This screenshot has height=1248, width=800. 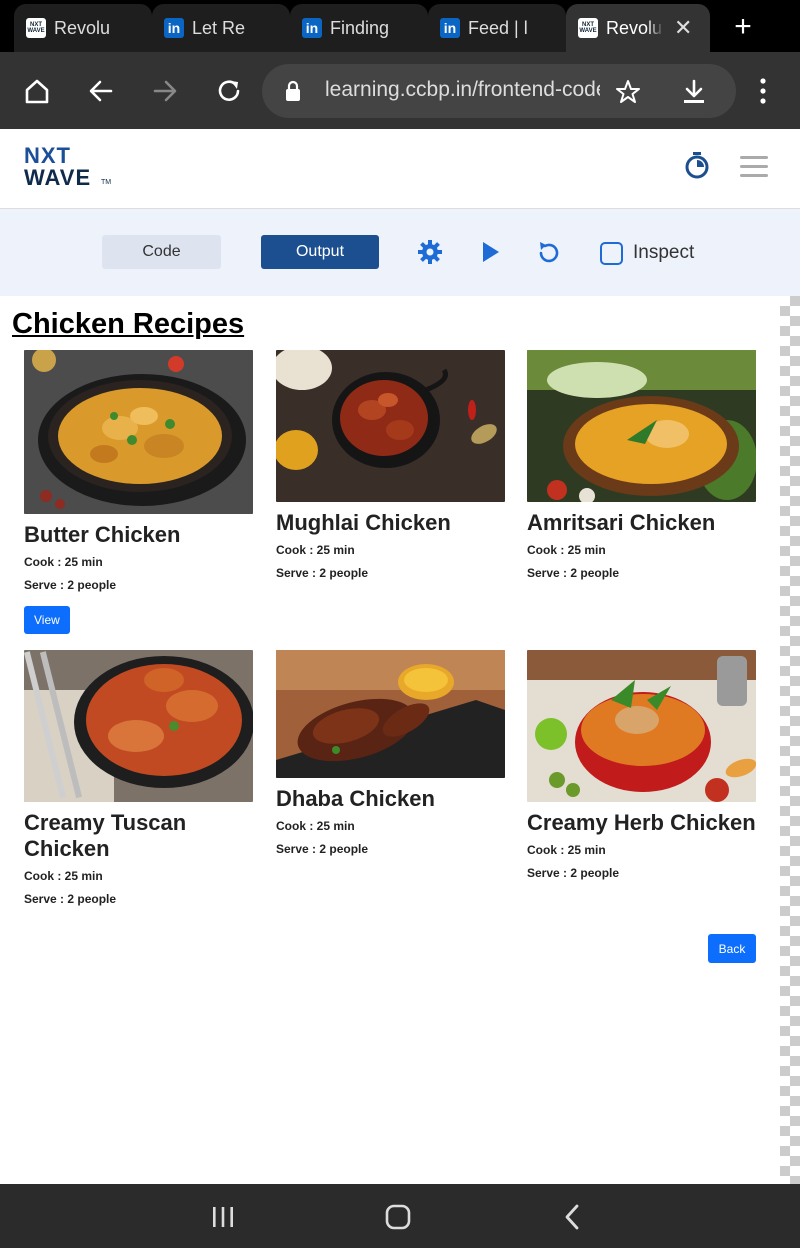 What do you see at coordinates (223, 1217) in the screenshot?
I see `recent-apps-icon` at bounding box center [223, 1217].